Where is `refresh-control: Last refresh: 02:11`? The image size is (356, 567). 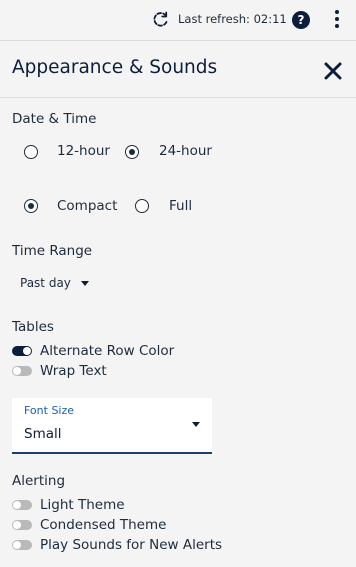 refresh-control: Last refresh: 02:11 is located at coordinates (219, 19).